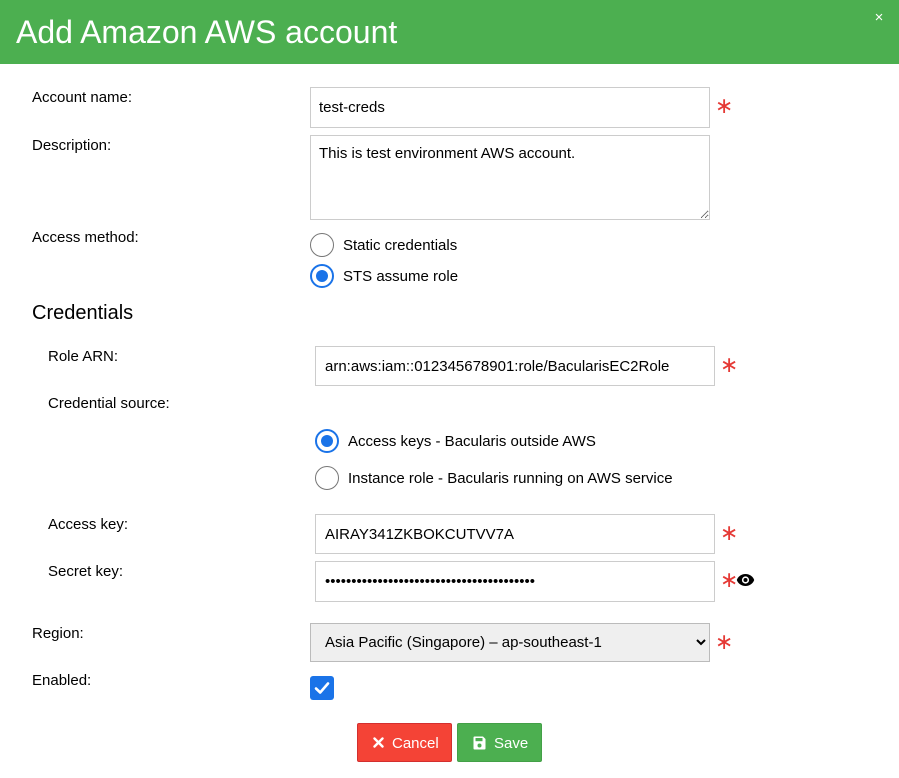  I want to click on role-arn-label: Role ARN:, so click(83, 356).